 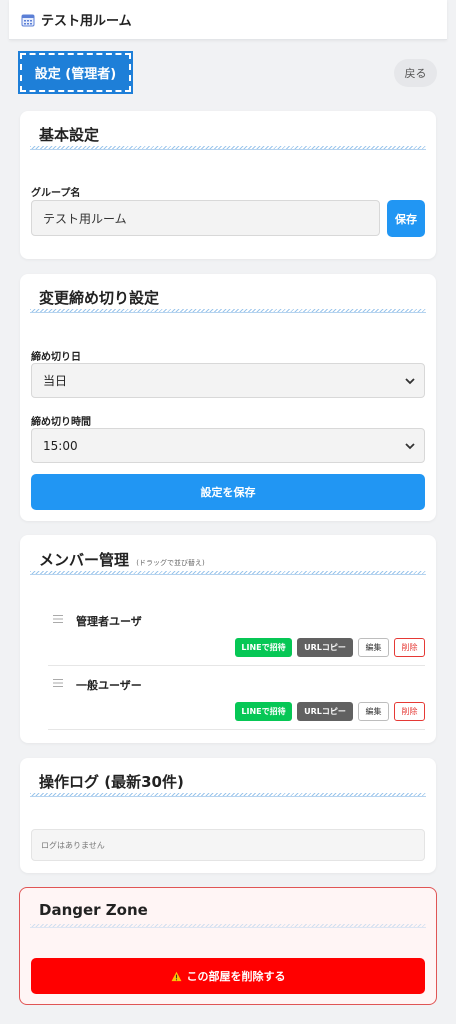 I want to click on warning-icon, so click(x=176, y=976).